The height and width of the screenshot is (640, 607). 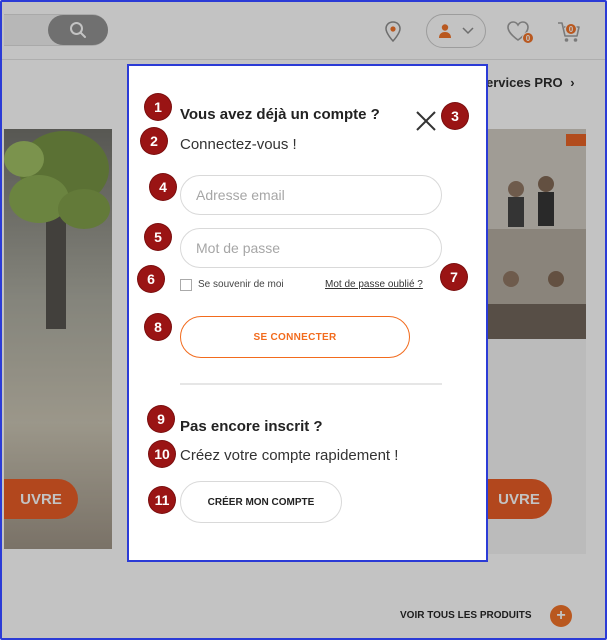 What do you see at coordinates (238, 144) in the screenshot?
I see `login-subtitle: Connectez-vous !` at bounding box center [238, 144].